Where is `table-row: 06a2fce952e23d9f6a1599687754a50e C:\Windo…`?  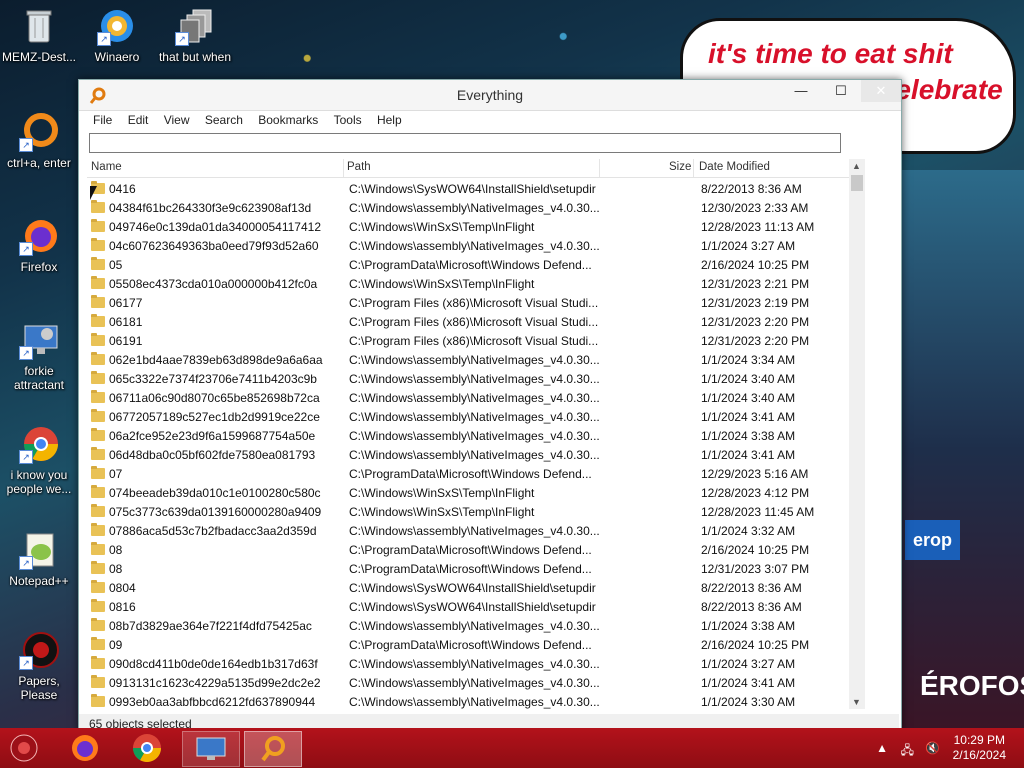
table-row: 06a2fce952e23d9f6a1599687754a50e C:\Windo… is located at coordinates (468, 436).